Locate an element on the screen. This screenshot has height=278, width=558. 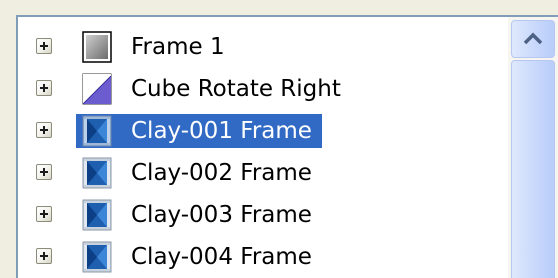
tree-item-clay-002-frame: Clay-002 Frame is located at coordinates (263, 173).